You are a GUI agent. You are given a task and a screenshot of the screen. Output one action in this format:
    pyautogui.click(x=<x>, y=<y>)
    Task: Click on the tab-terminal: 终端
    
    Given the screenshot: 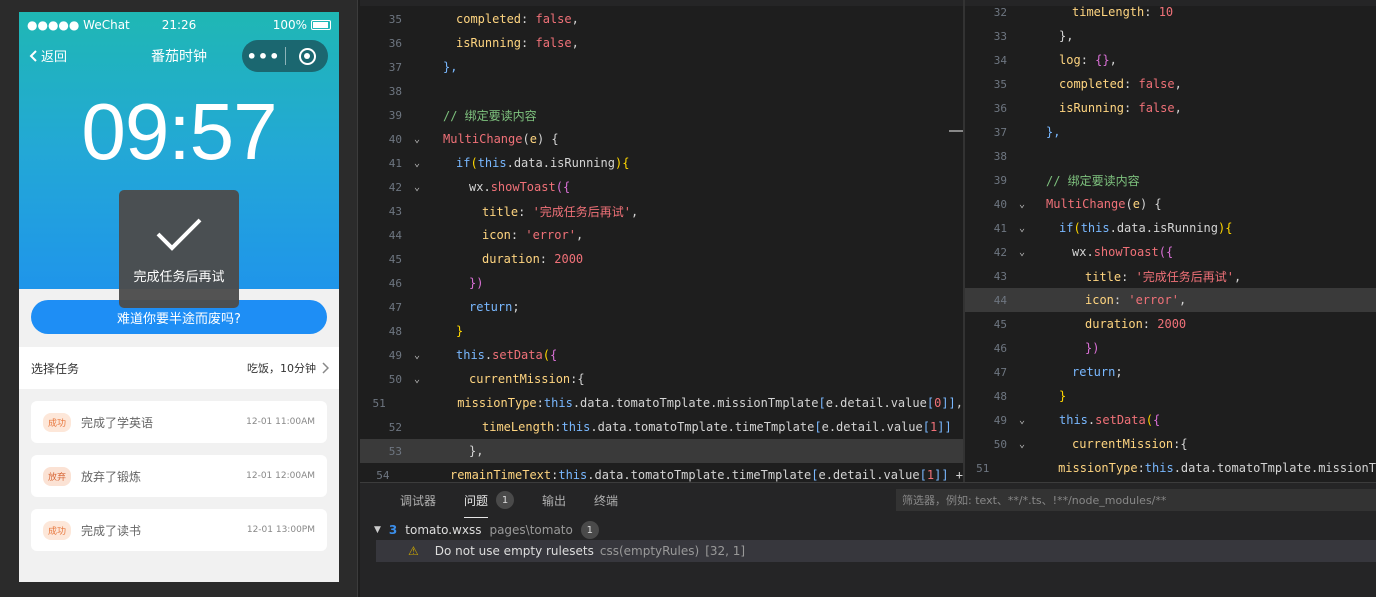 What is the action you would take?
    pyautogui.click(x=606, y=500)
    